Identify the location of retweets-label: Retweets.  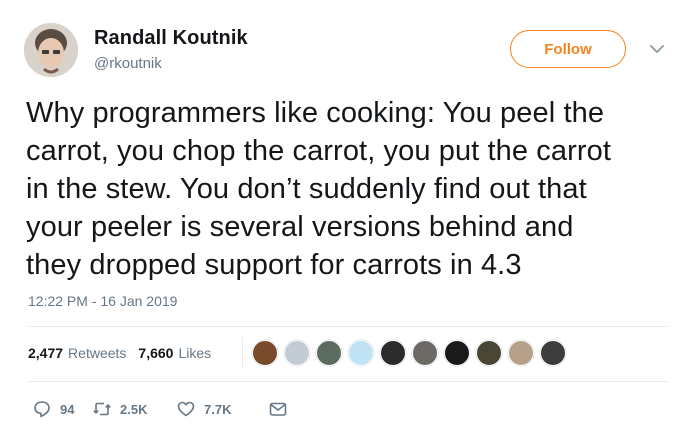
(97, 353).